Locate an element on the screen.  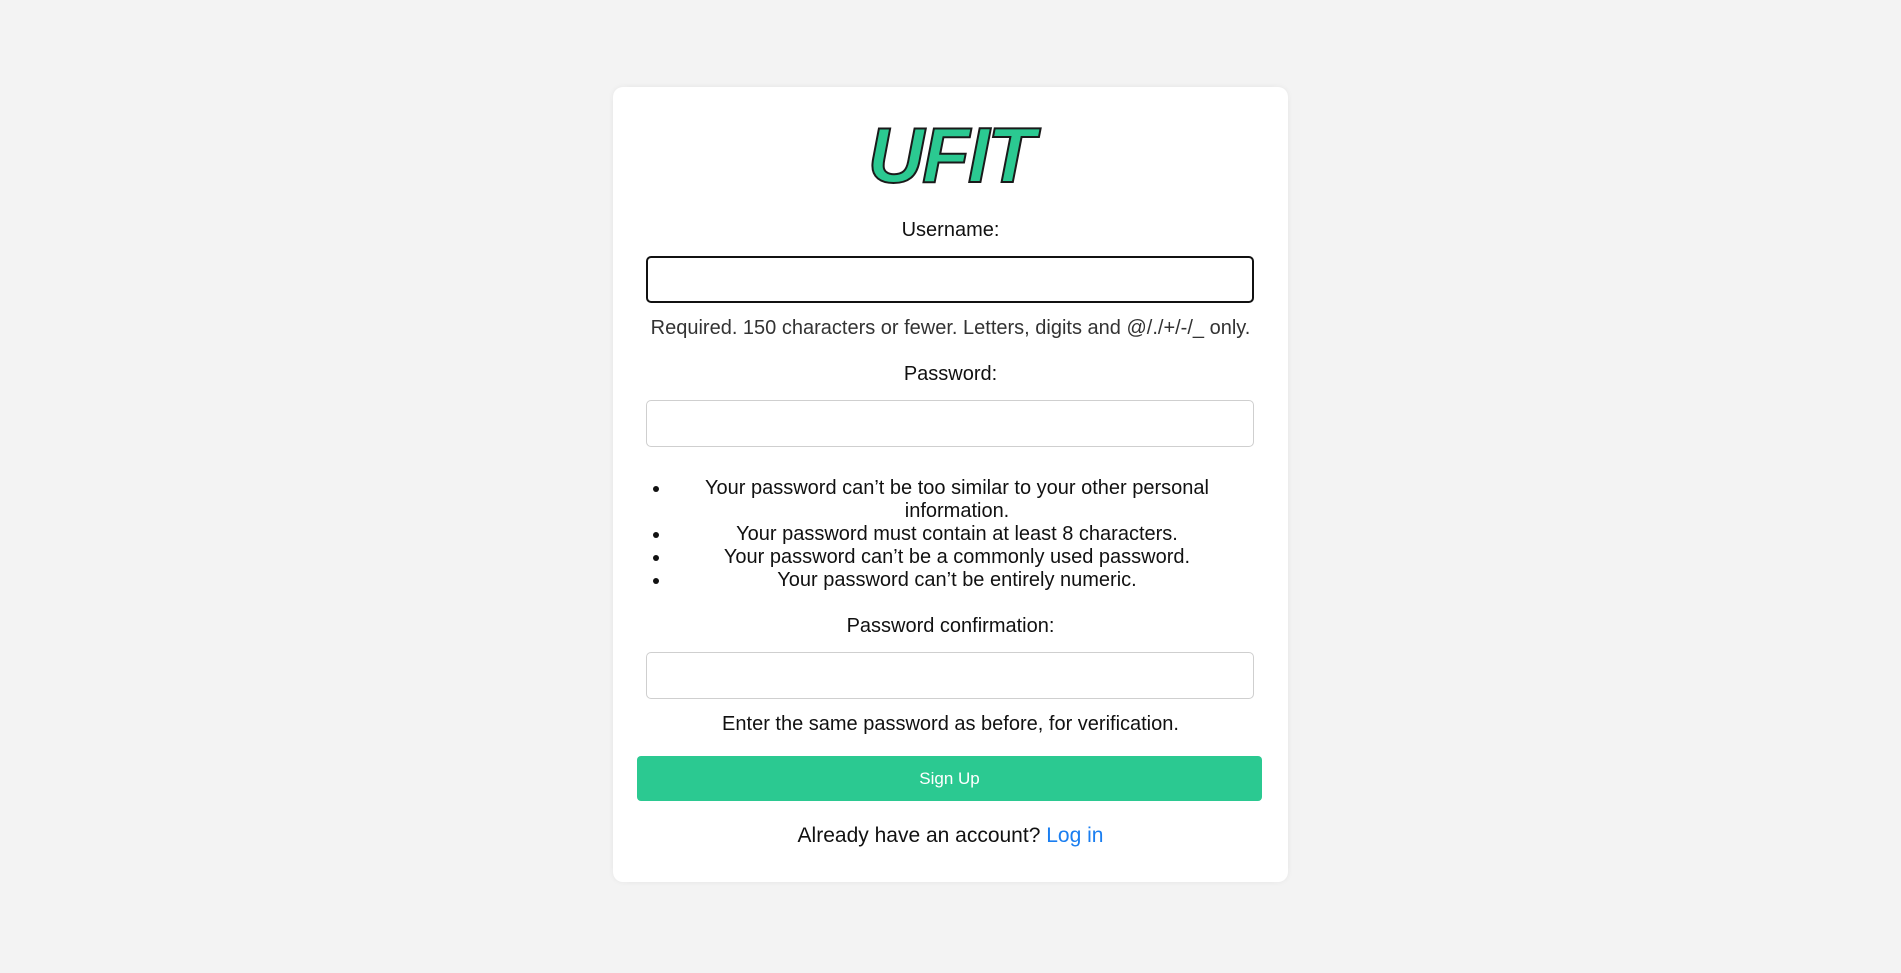
password-confirmation-input is located at coordinates (950, 675).